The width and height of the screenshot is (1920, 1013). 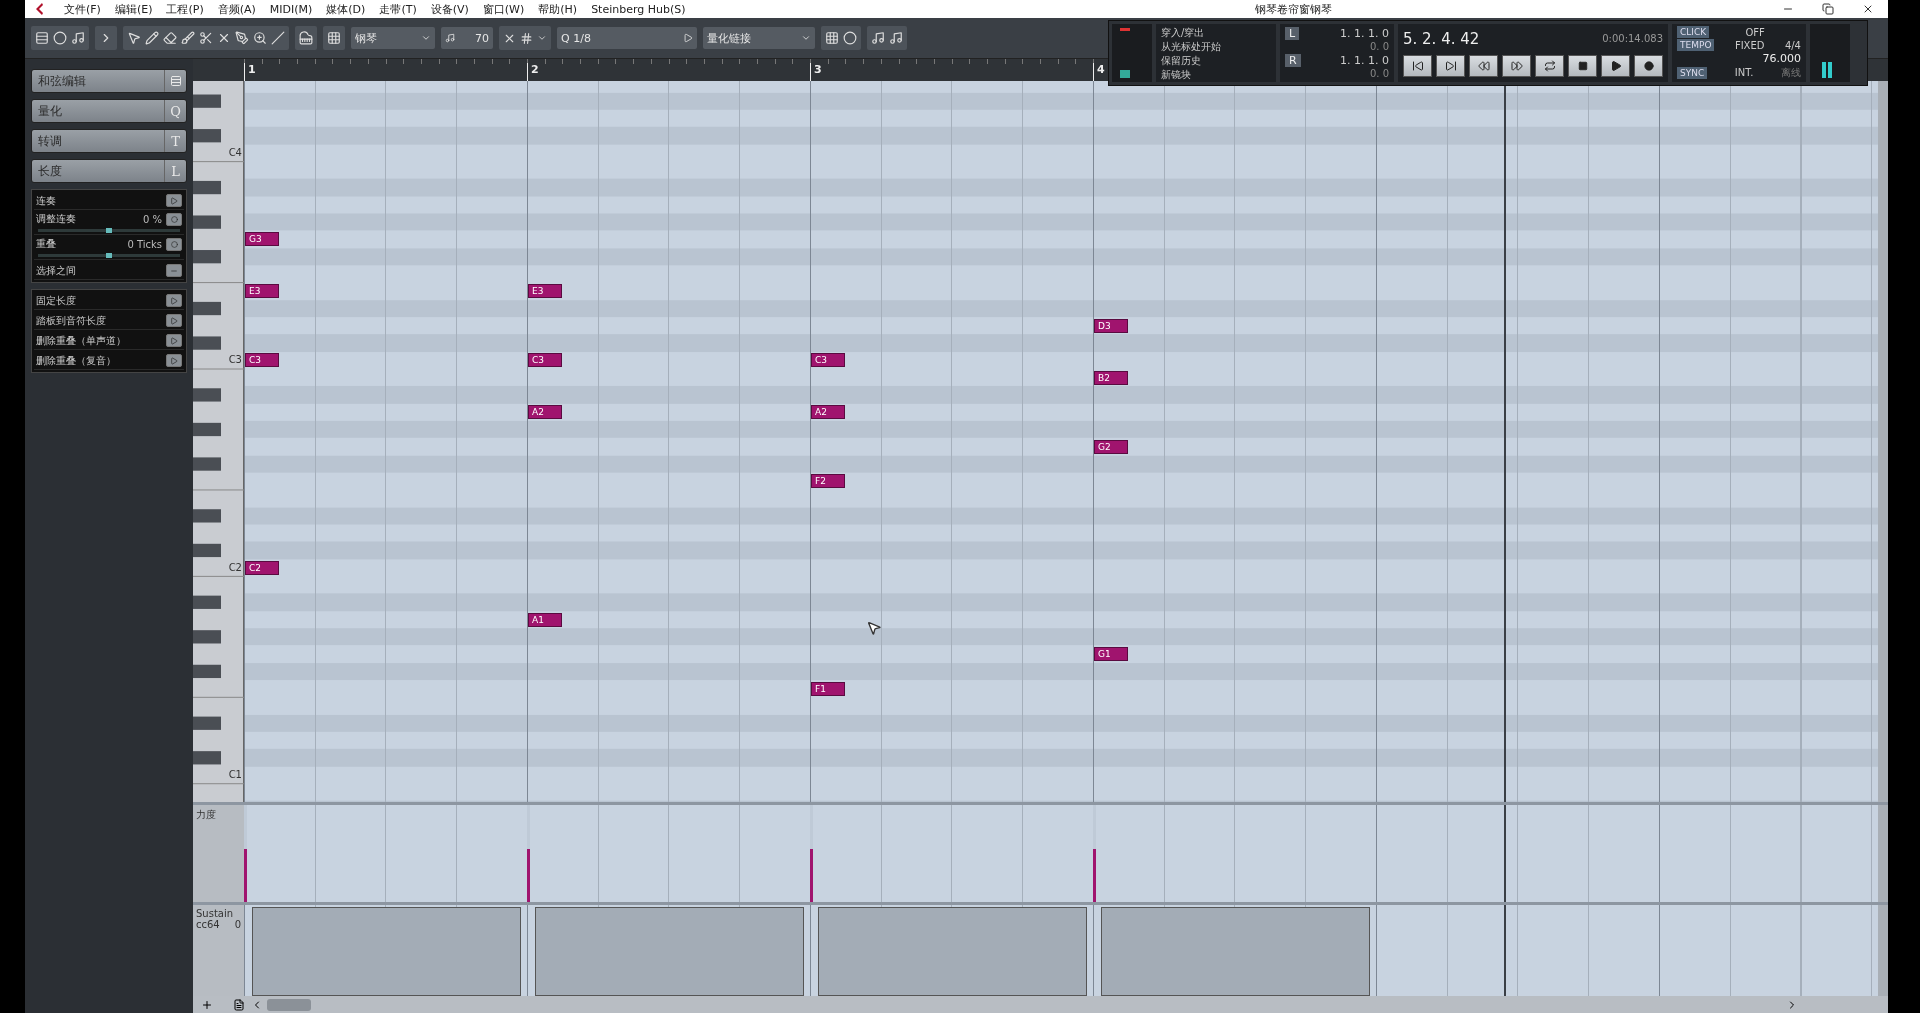 I want to click on stop-button, so click(x=1582, y=65).